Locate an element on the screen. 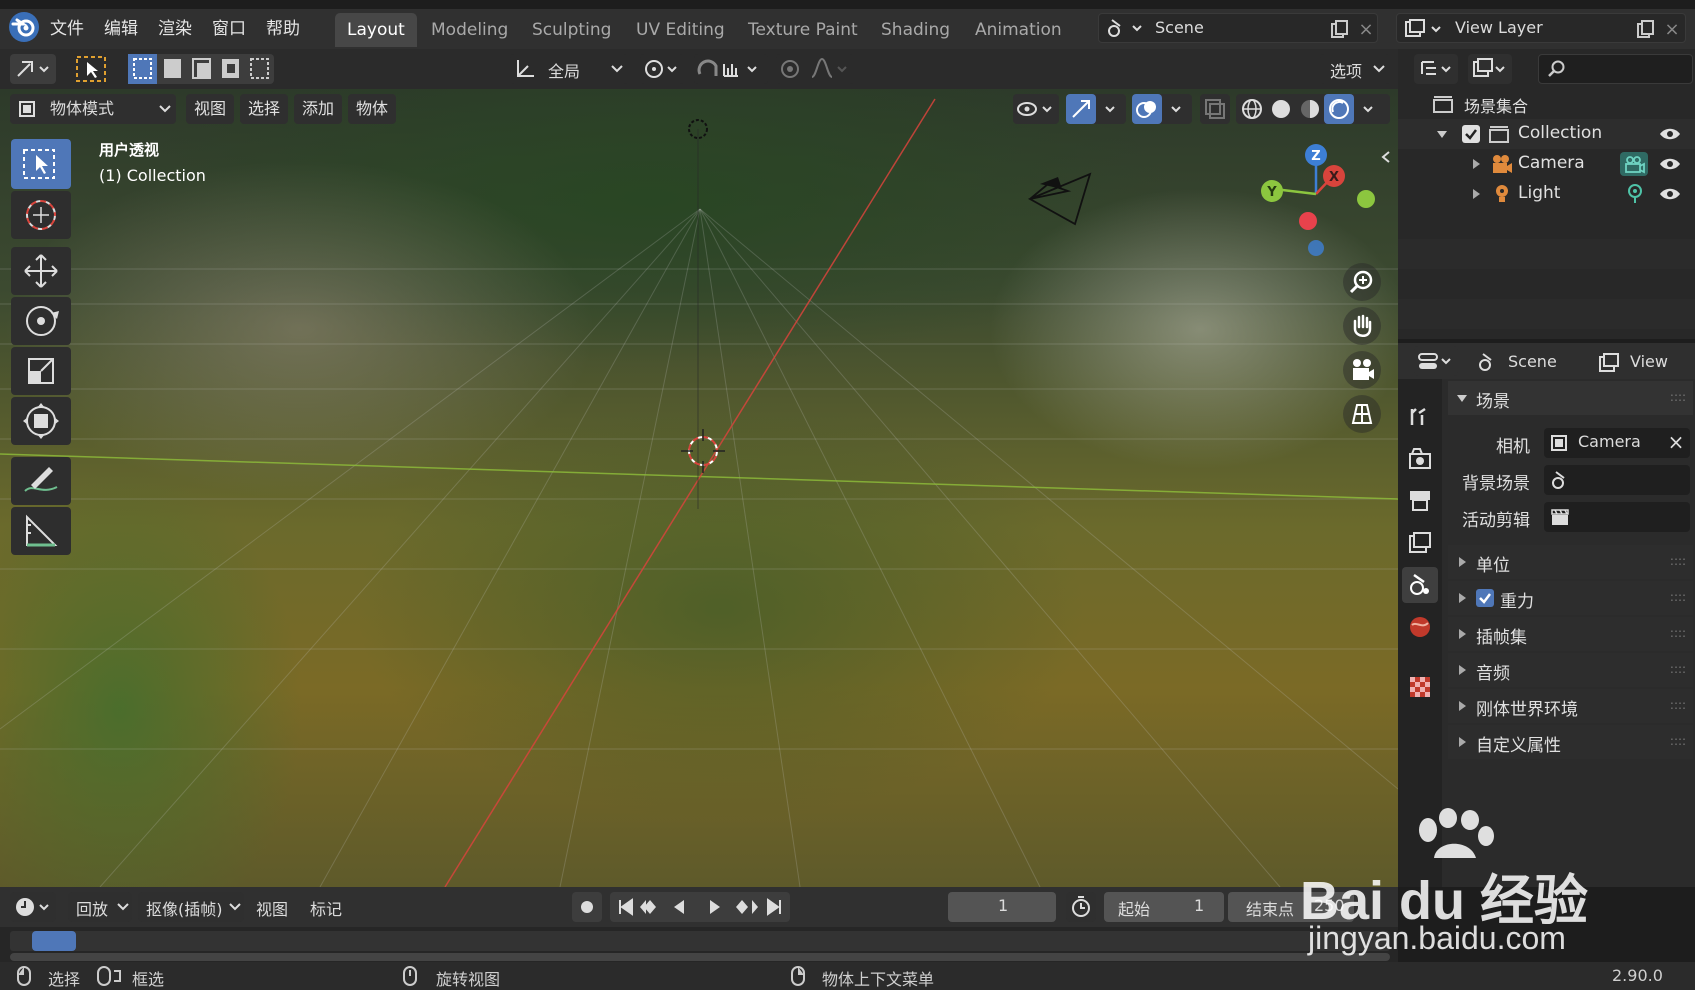 The image size is (1695, 990). scale-tool is located at coordinates (41, 371).